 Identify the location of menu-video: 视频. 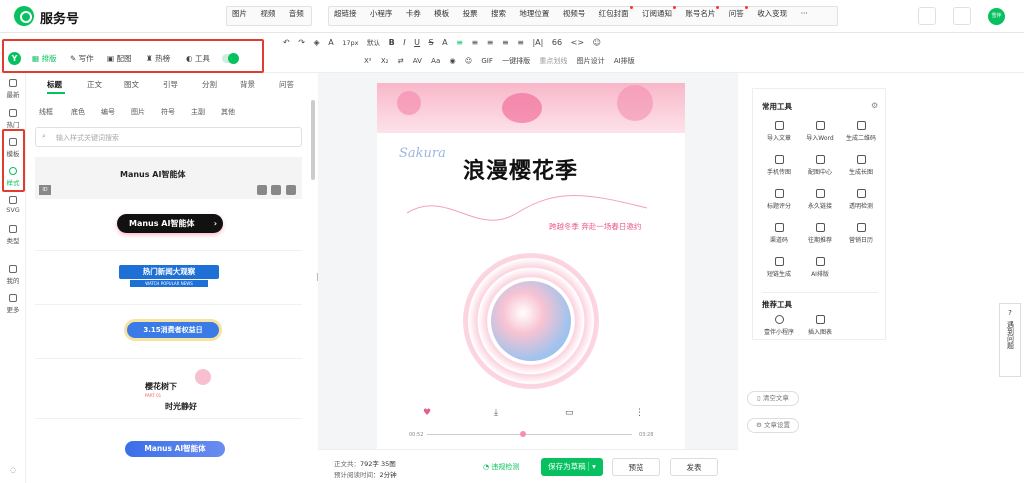
(267, 13).